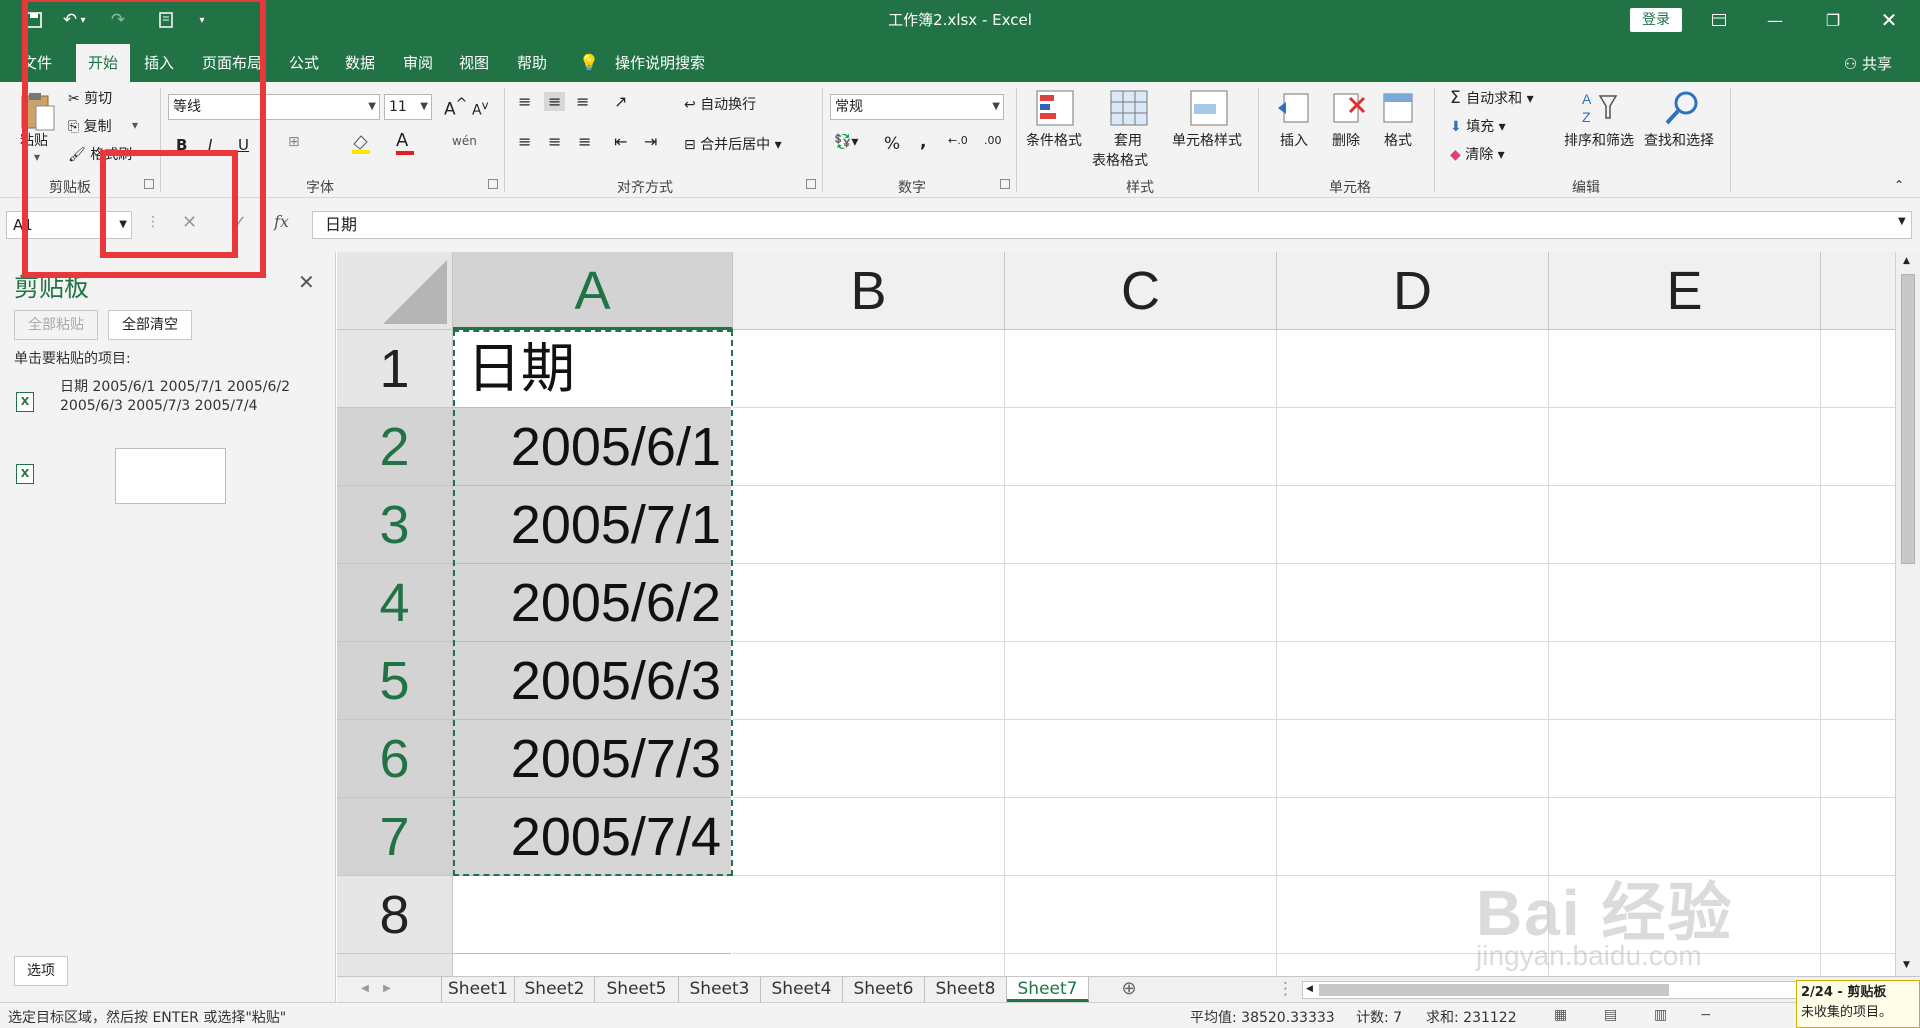 The height and width of the screenshot is (1028, 1920). I want to click on delete-cells-label: 删除, so click(1346, 140).